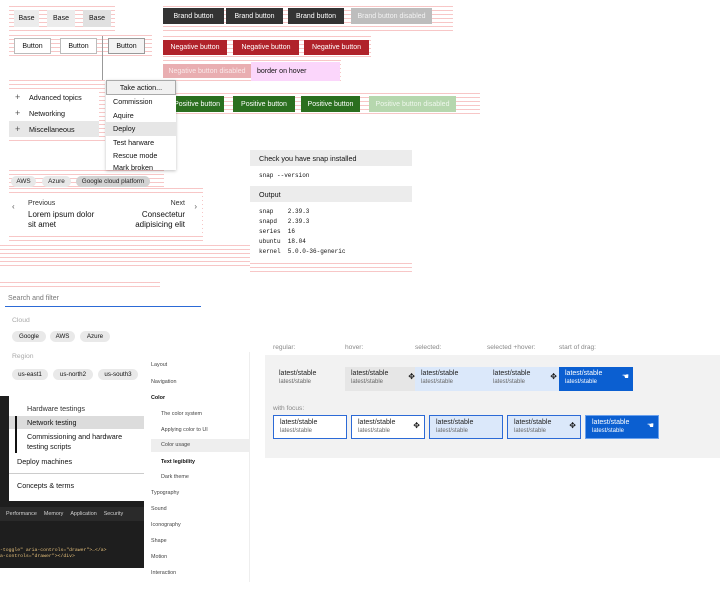 The width and height of the screenshot is (720, 594). Describe the element at coordinates (52, 422) in the screenshot. I see `docs-nav-label: Network testing` at that location.